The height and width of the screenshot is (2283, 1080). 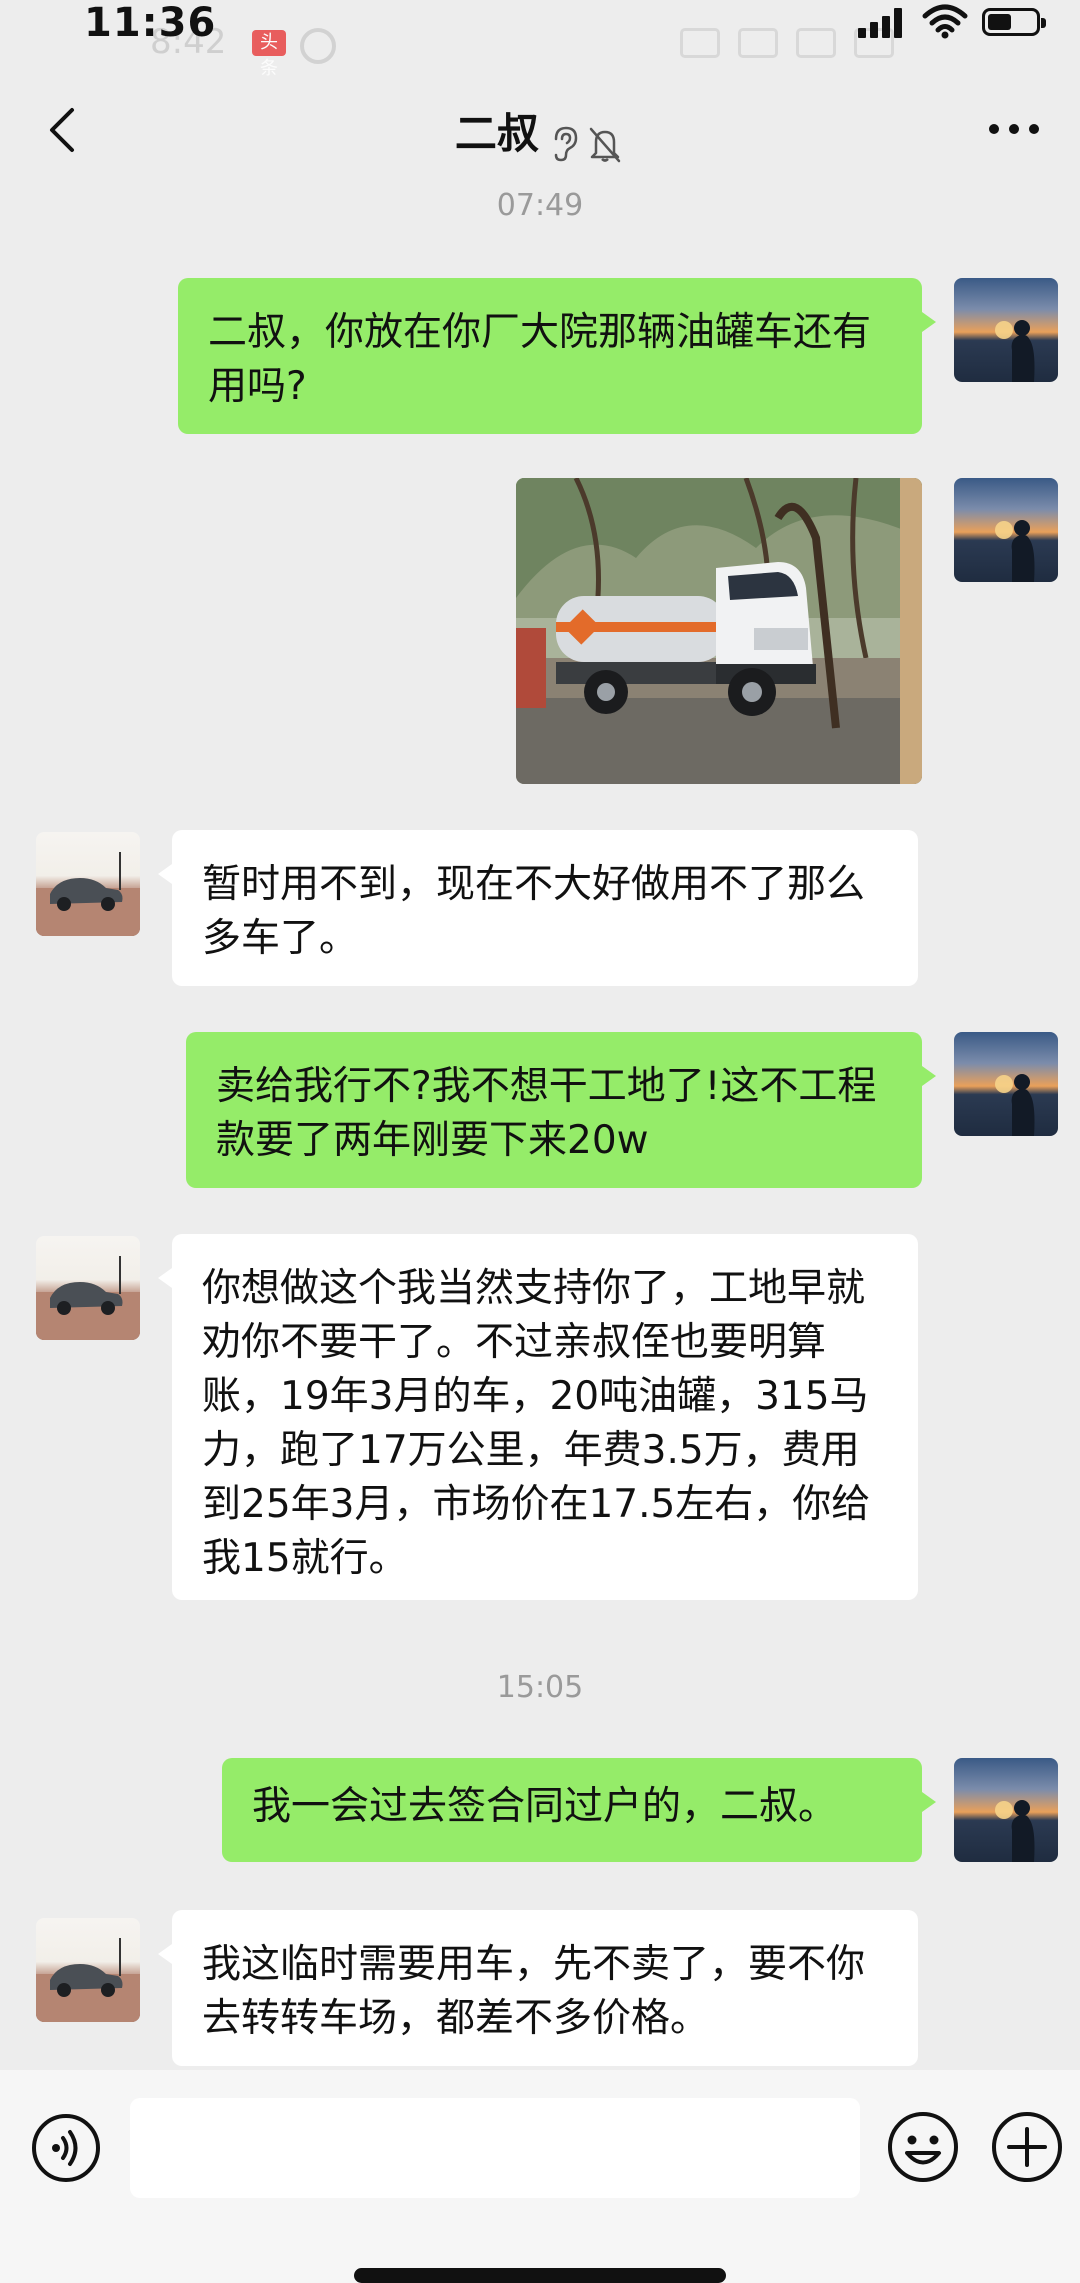 I want to click on wifi-icon, so click(x=945, y=21).